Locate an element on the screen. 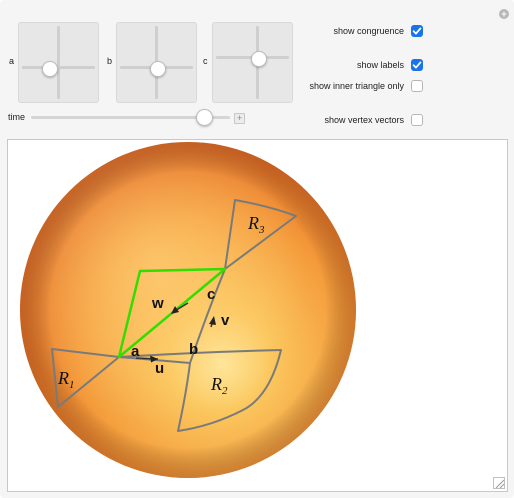 This screenshot has width=514, height=498. pad-a-knob is located at coordinates (50, 69).